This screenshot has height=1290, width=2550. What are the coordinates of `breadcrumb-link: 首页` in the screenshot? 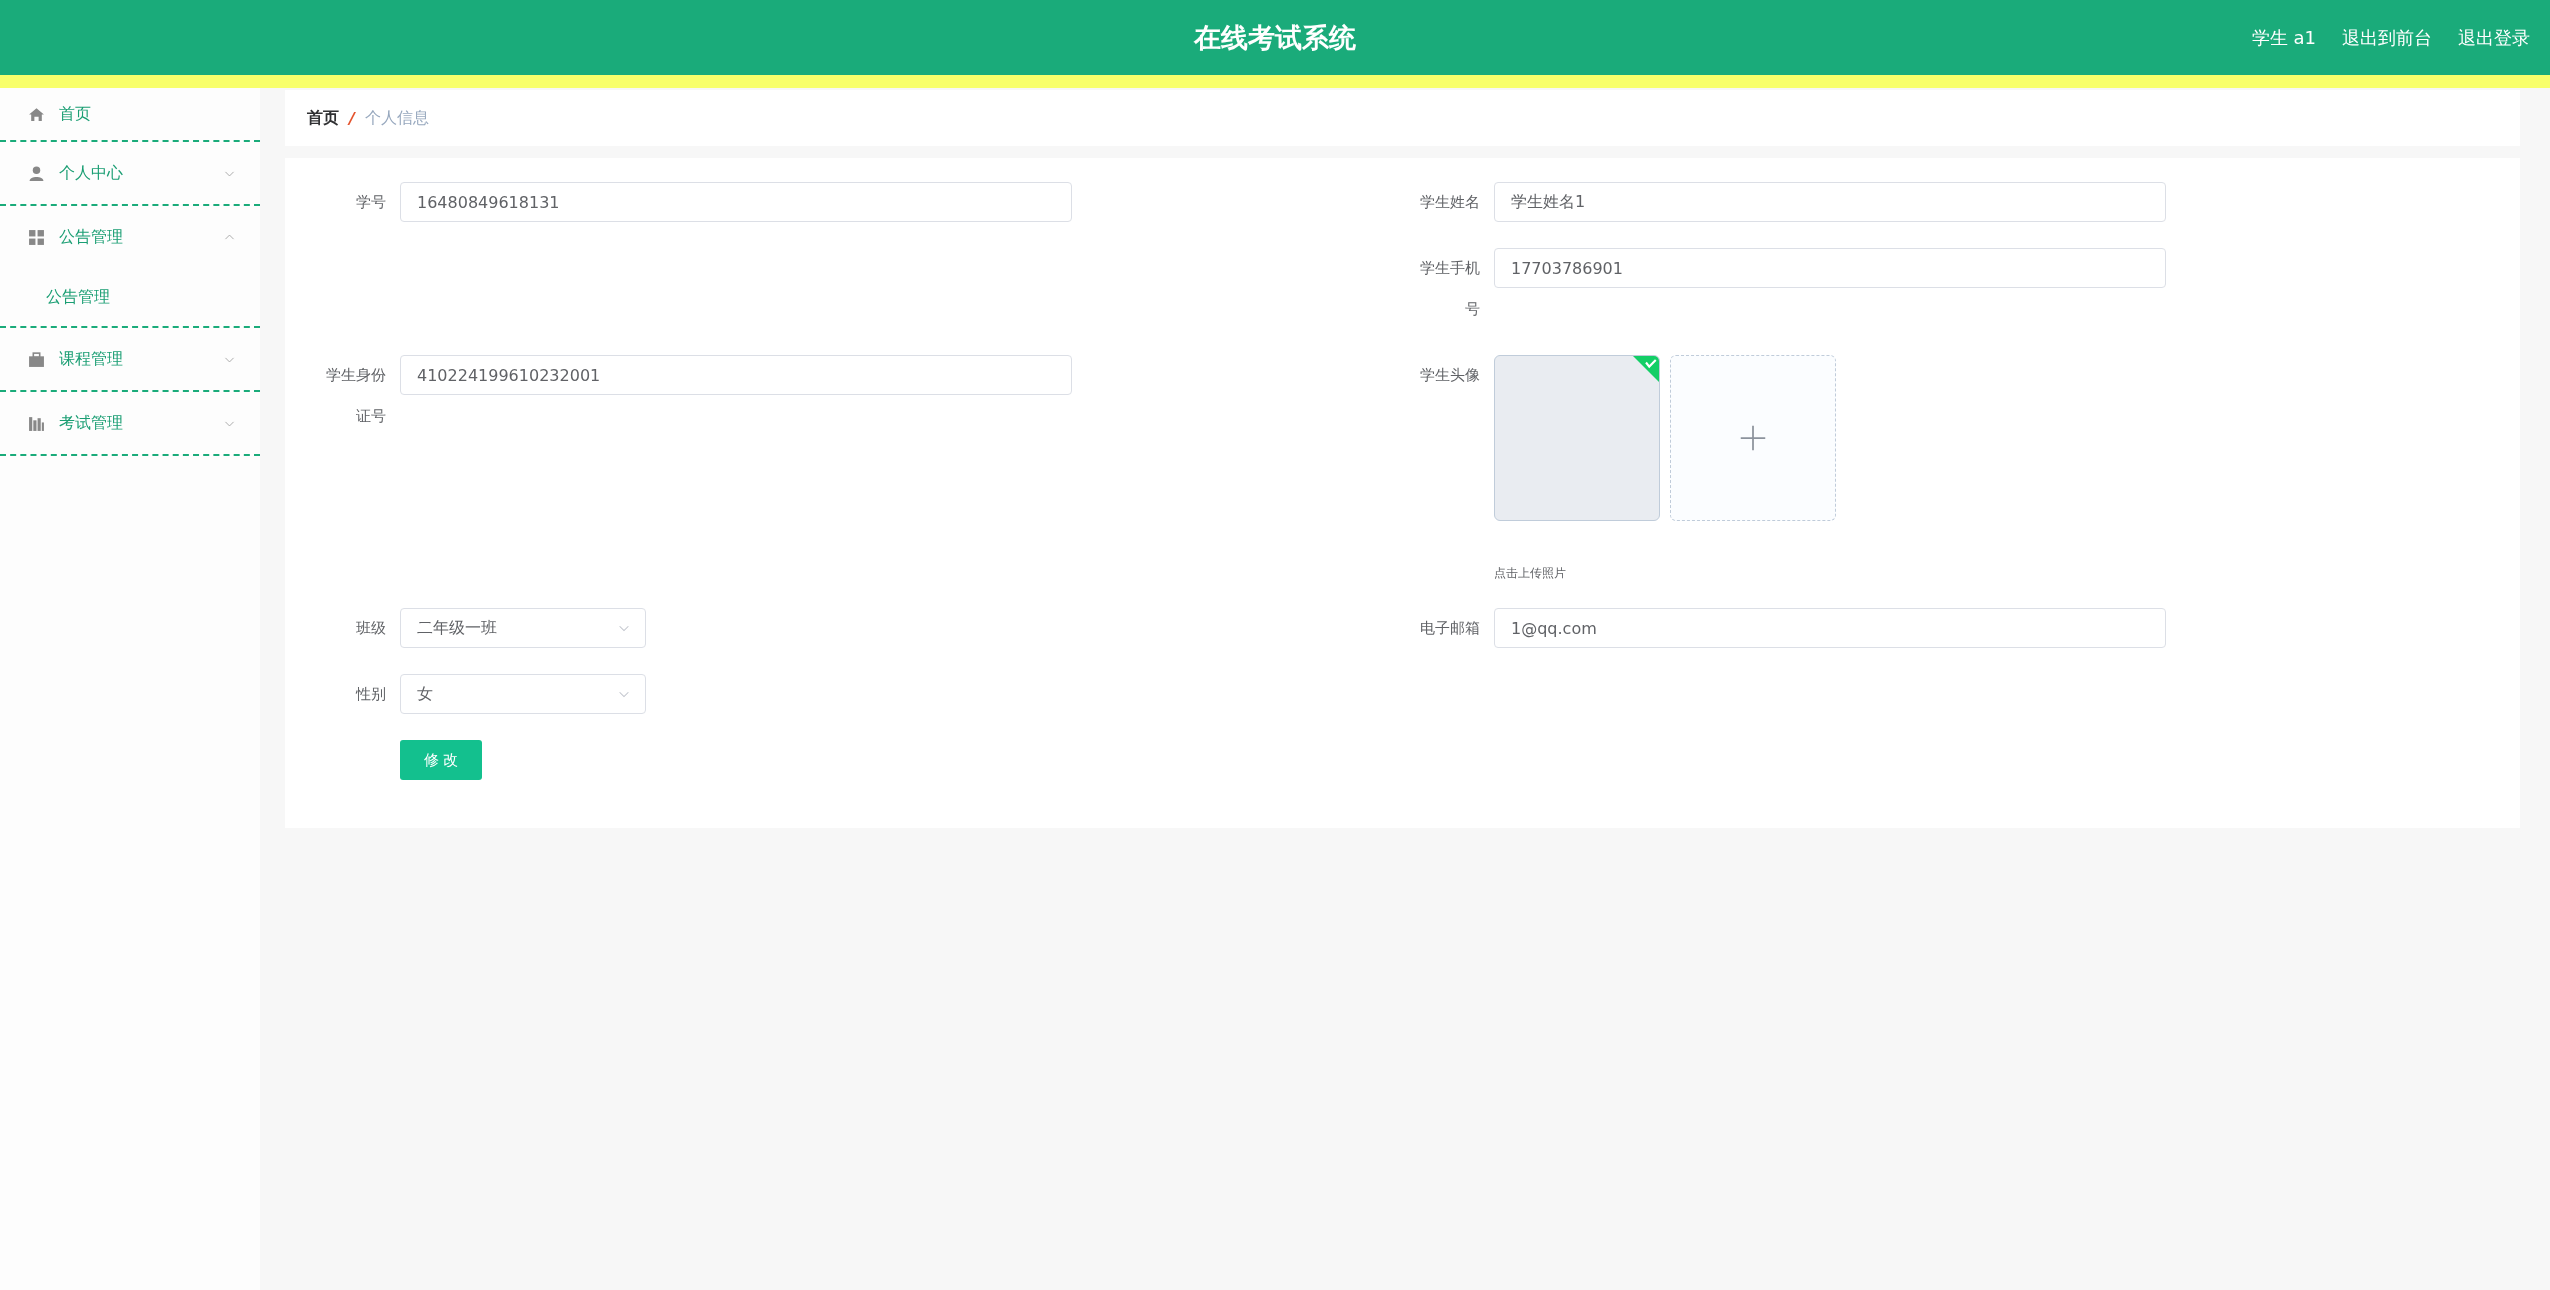 It's located at (323, 118).